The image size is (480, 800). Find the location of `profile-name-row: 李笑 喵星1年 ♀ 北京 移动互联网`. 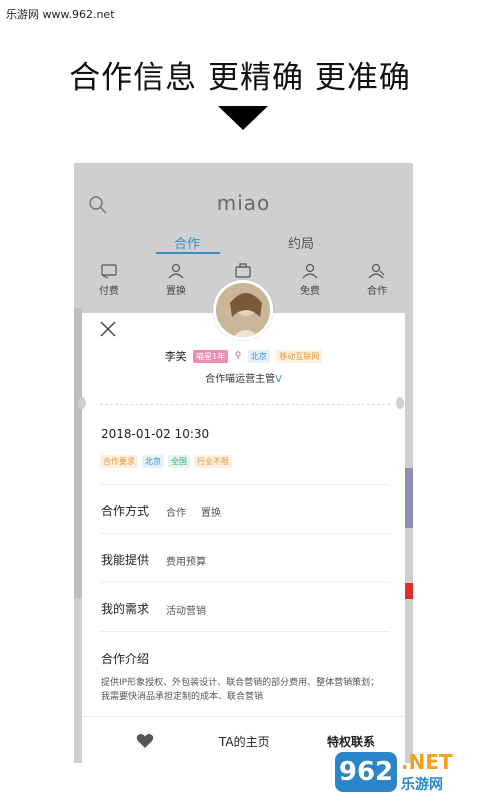

profile-name-row: 李笑 喵星1年 ♀ 北京 移动互联网 is located at coordinates (243, 356).